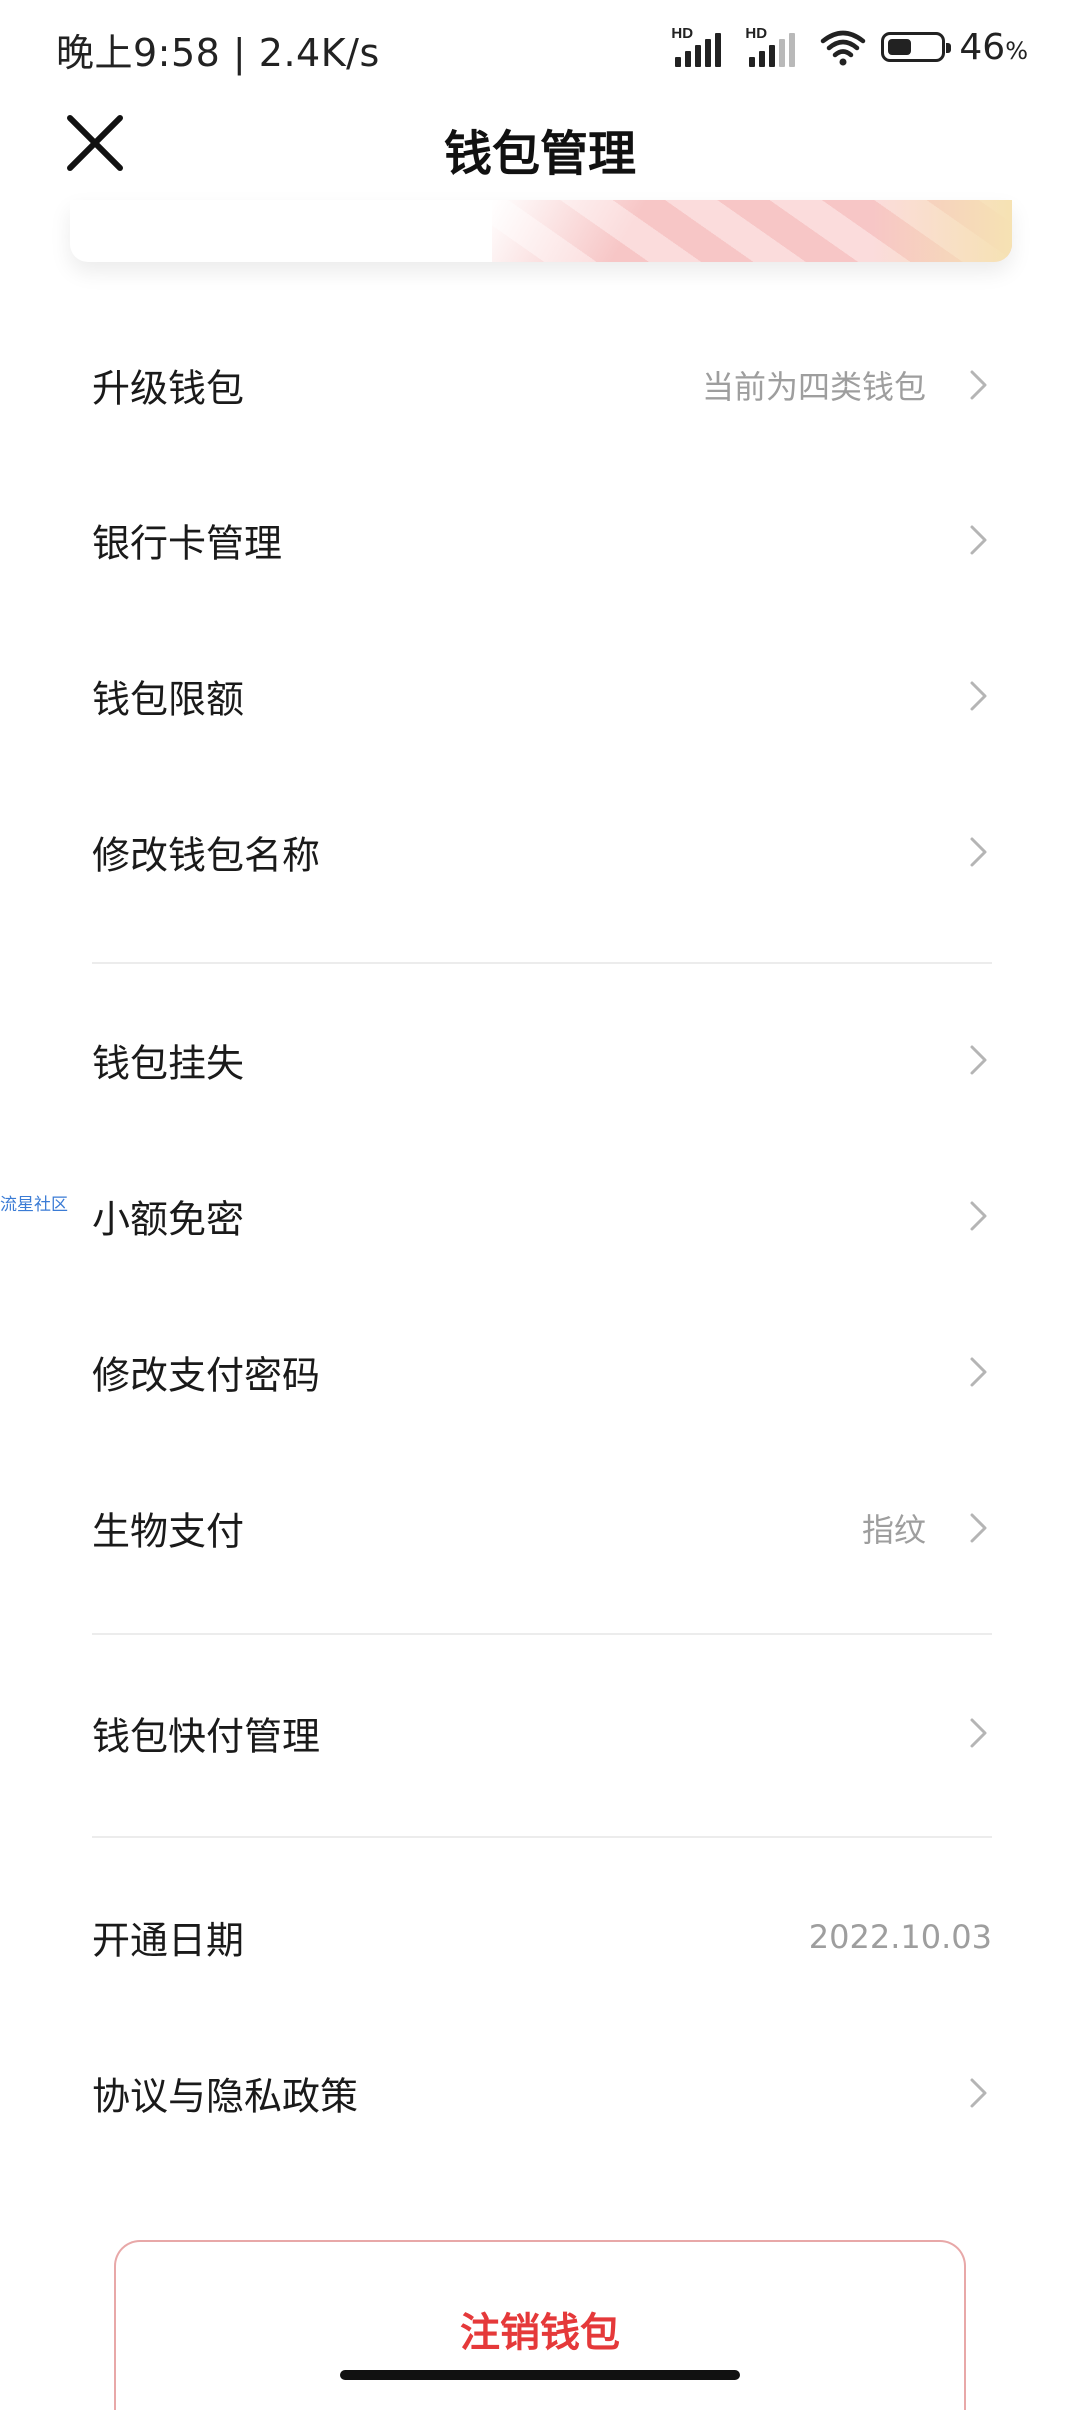 The height and width of the screenshot is (2410, 1080). Describe the element at coordinates (218, 53) in the screenshot. I see `status-time-speed: 晚上9:58 | 2.4K/s` at that location.